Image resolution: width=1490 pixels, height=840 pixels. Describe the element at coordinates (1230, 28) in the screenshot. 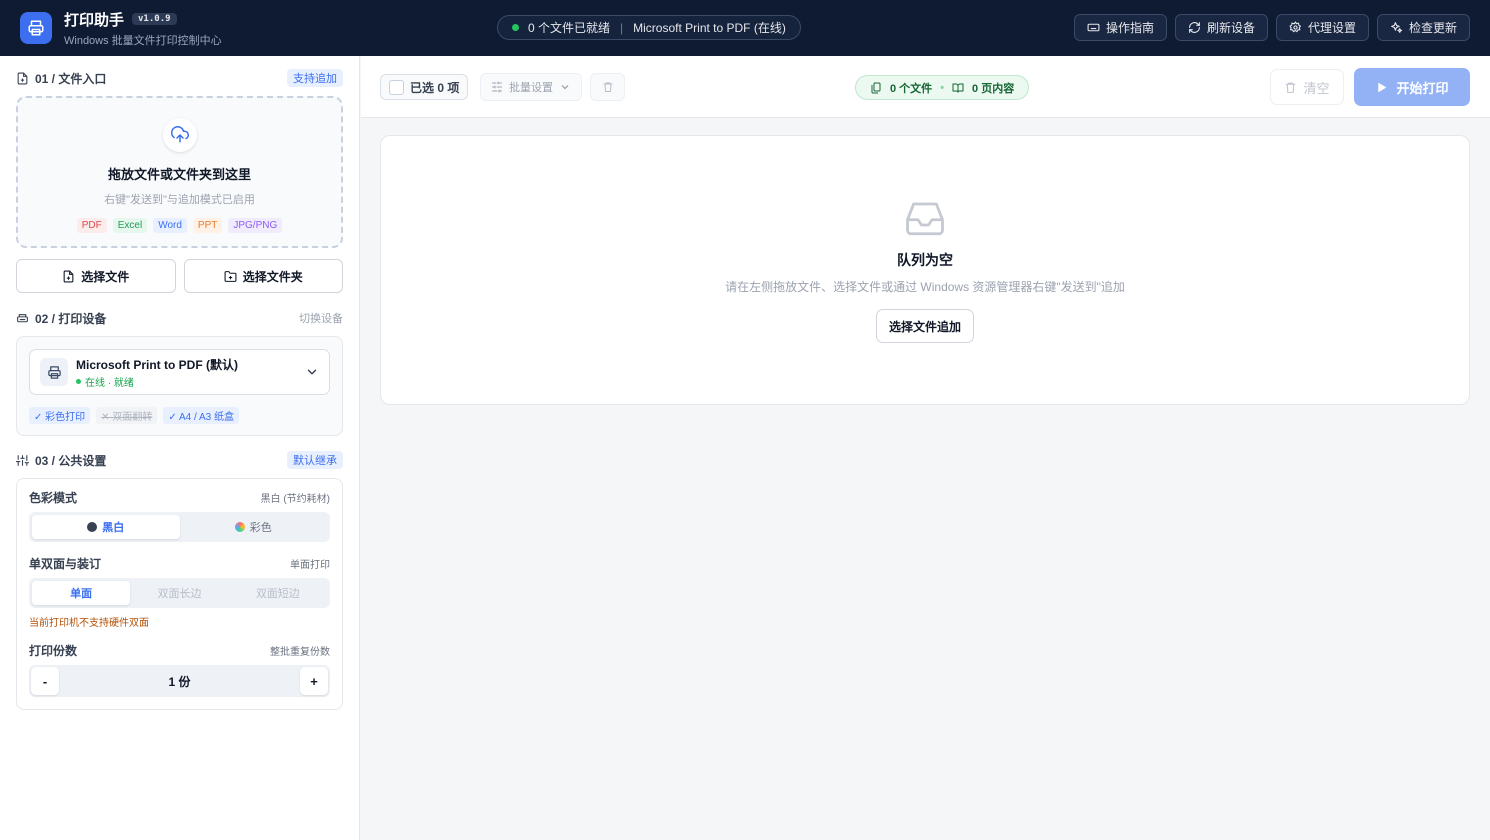

I see `refresh-label: 刷新设备` at that location.